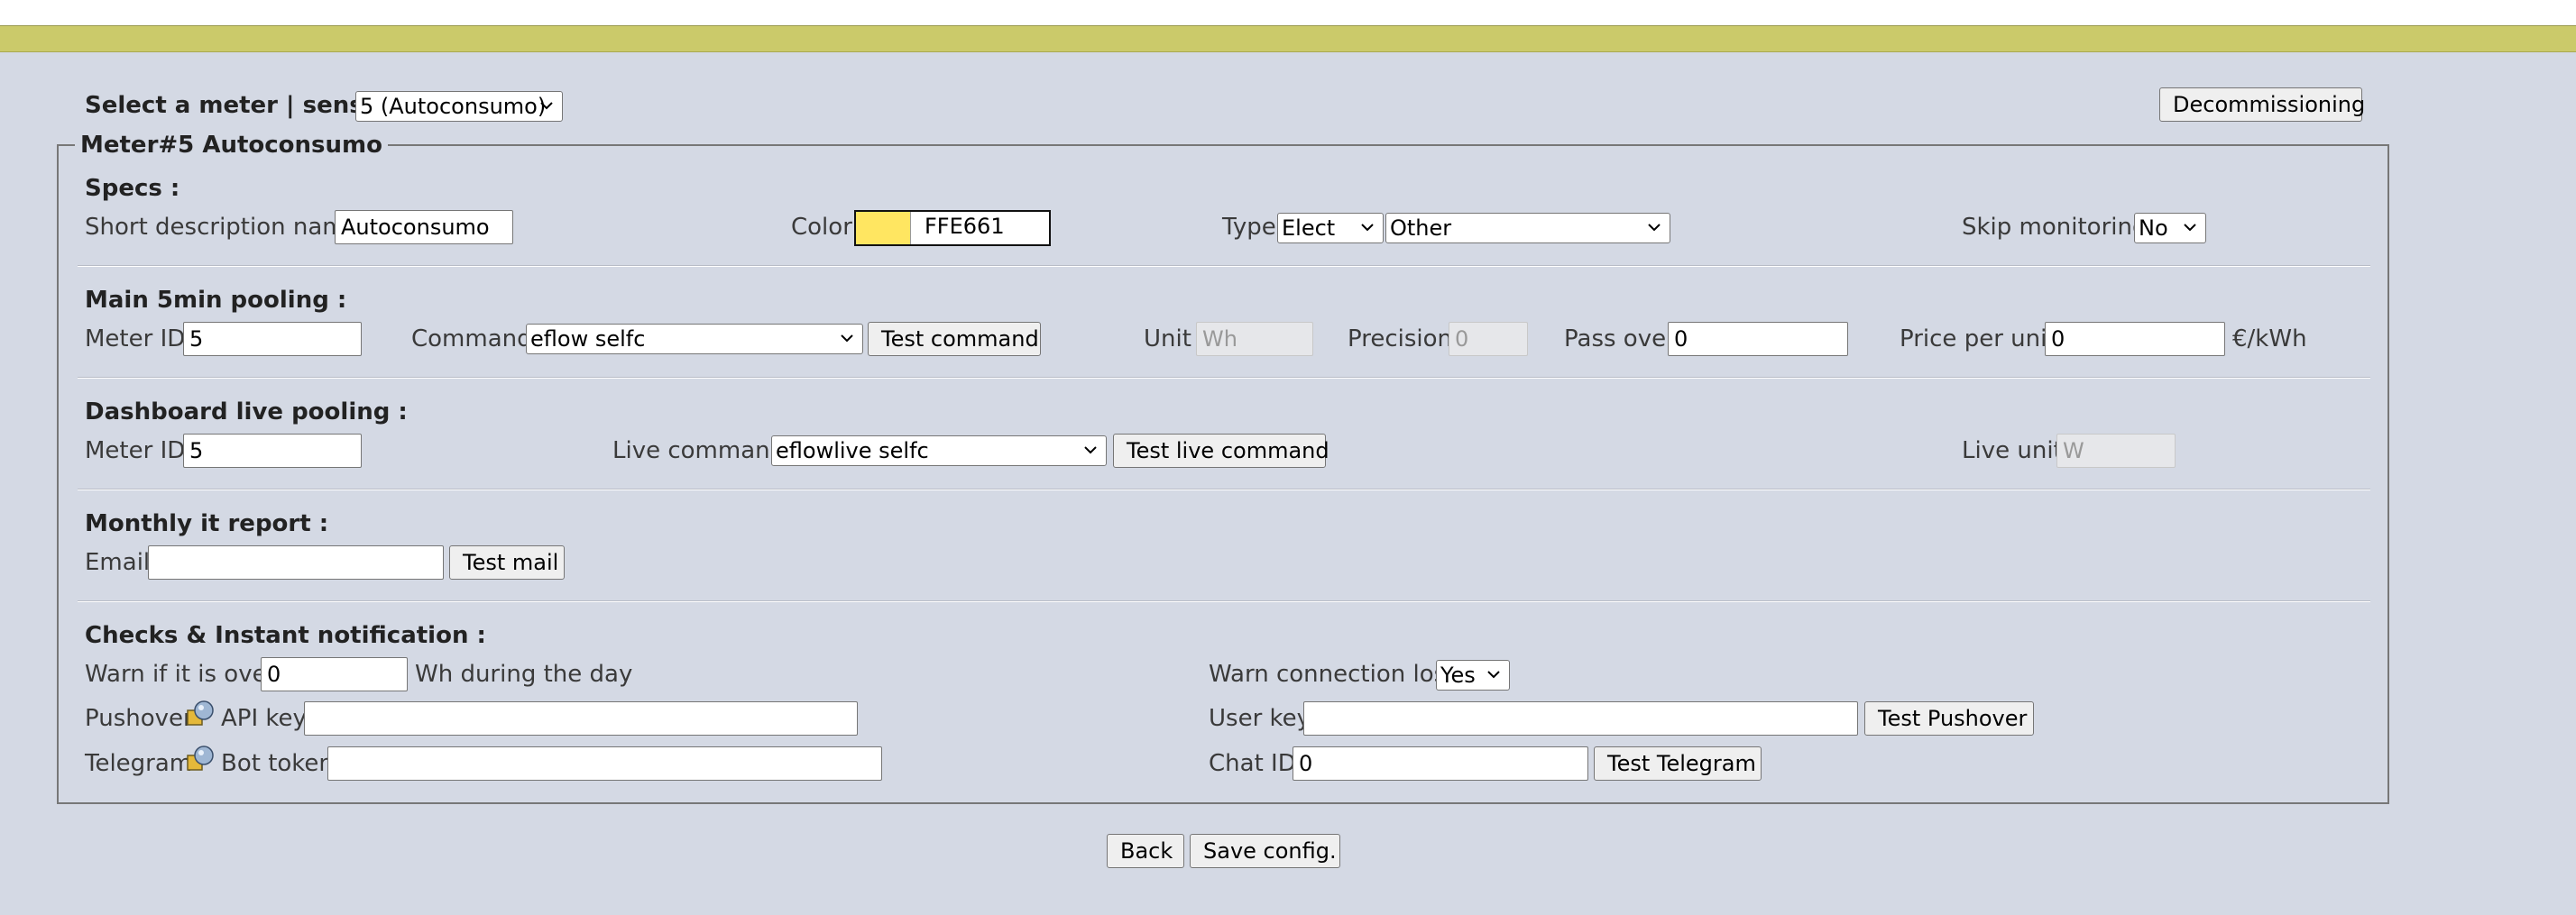  Describe the element at coordinates (1253, 763) in the screenshot. I see `chat-id-label: Chat ID` at that location.